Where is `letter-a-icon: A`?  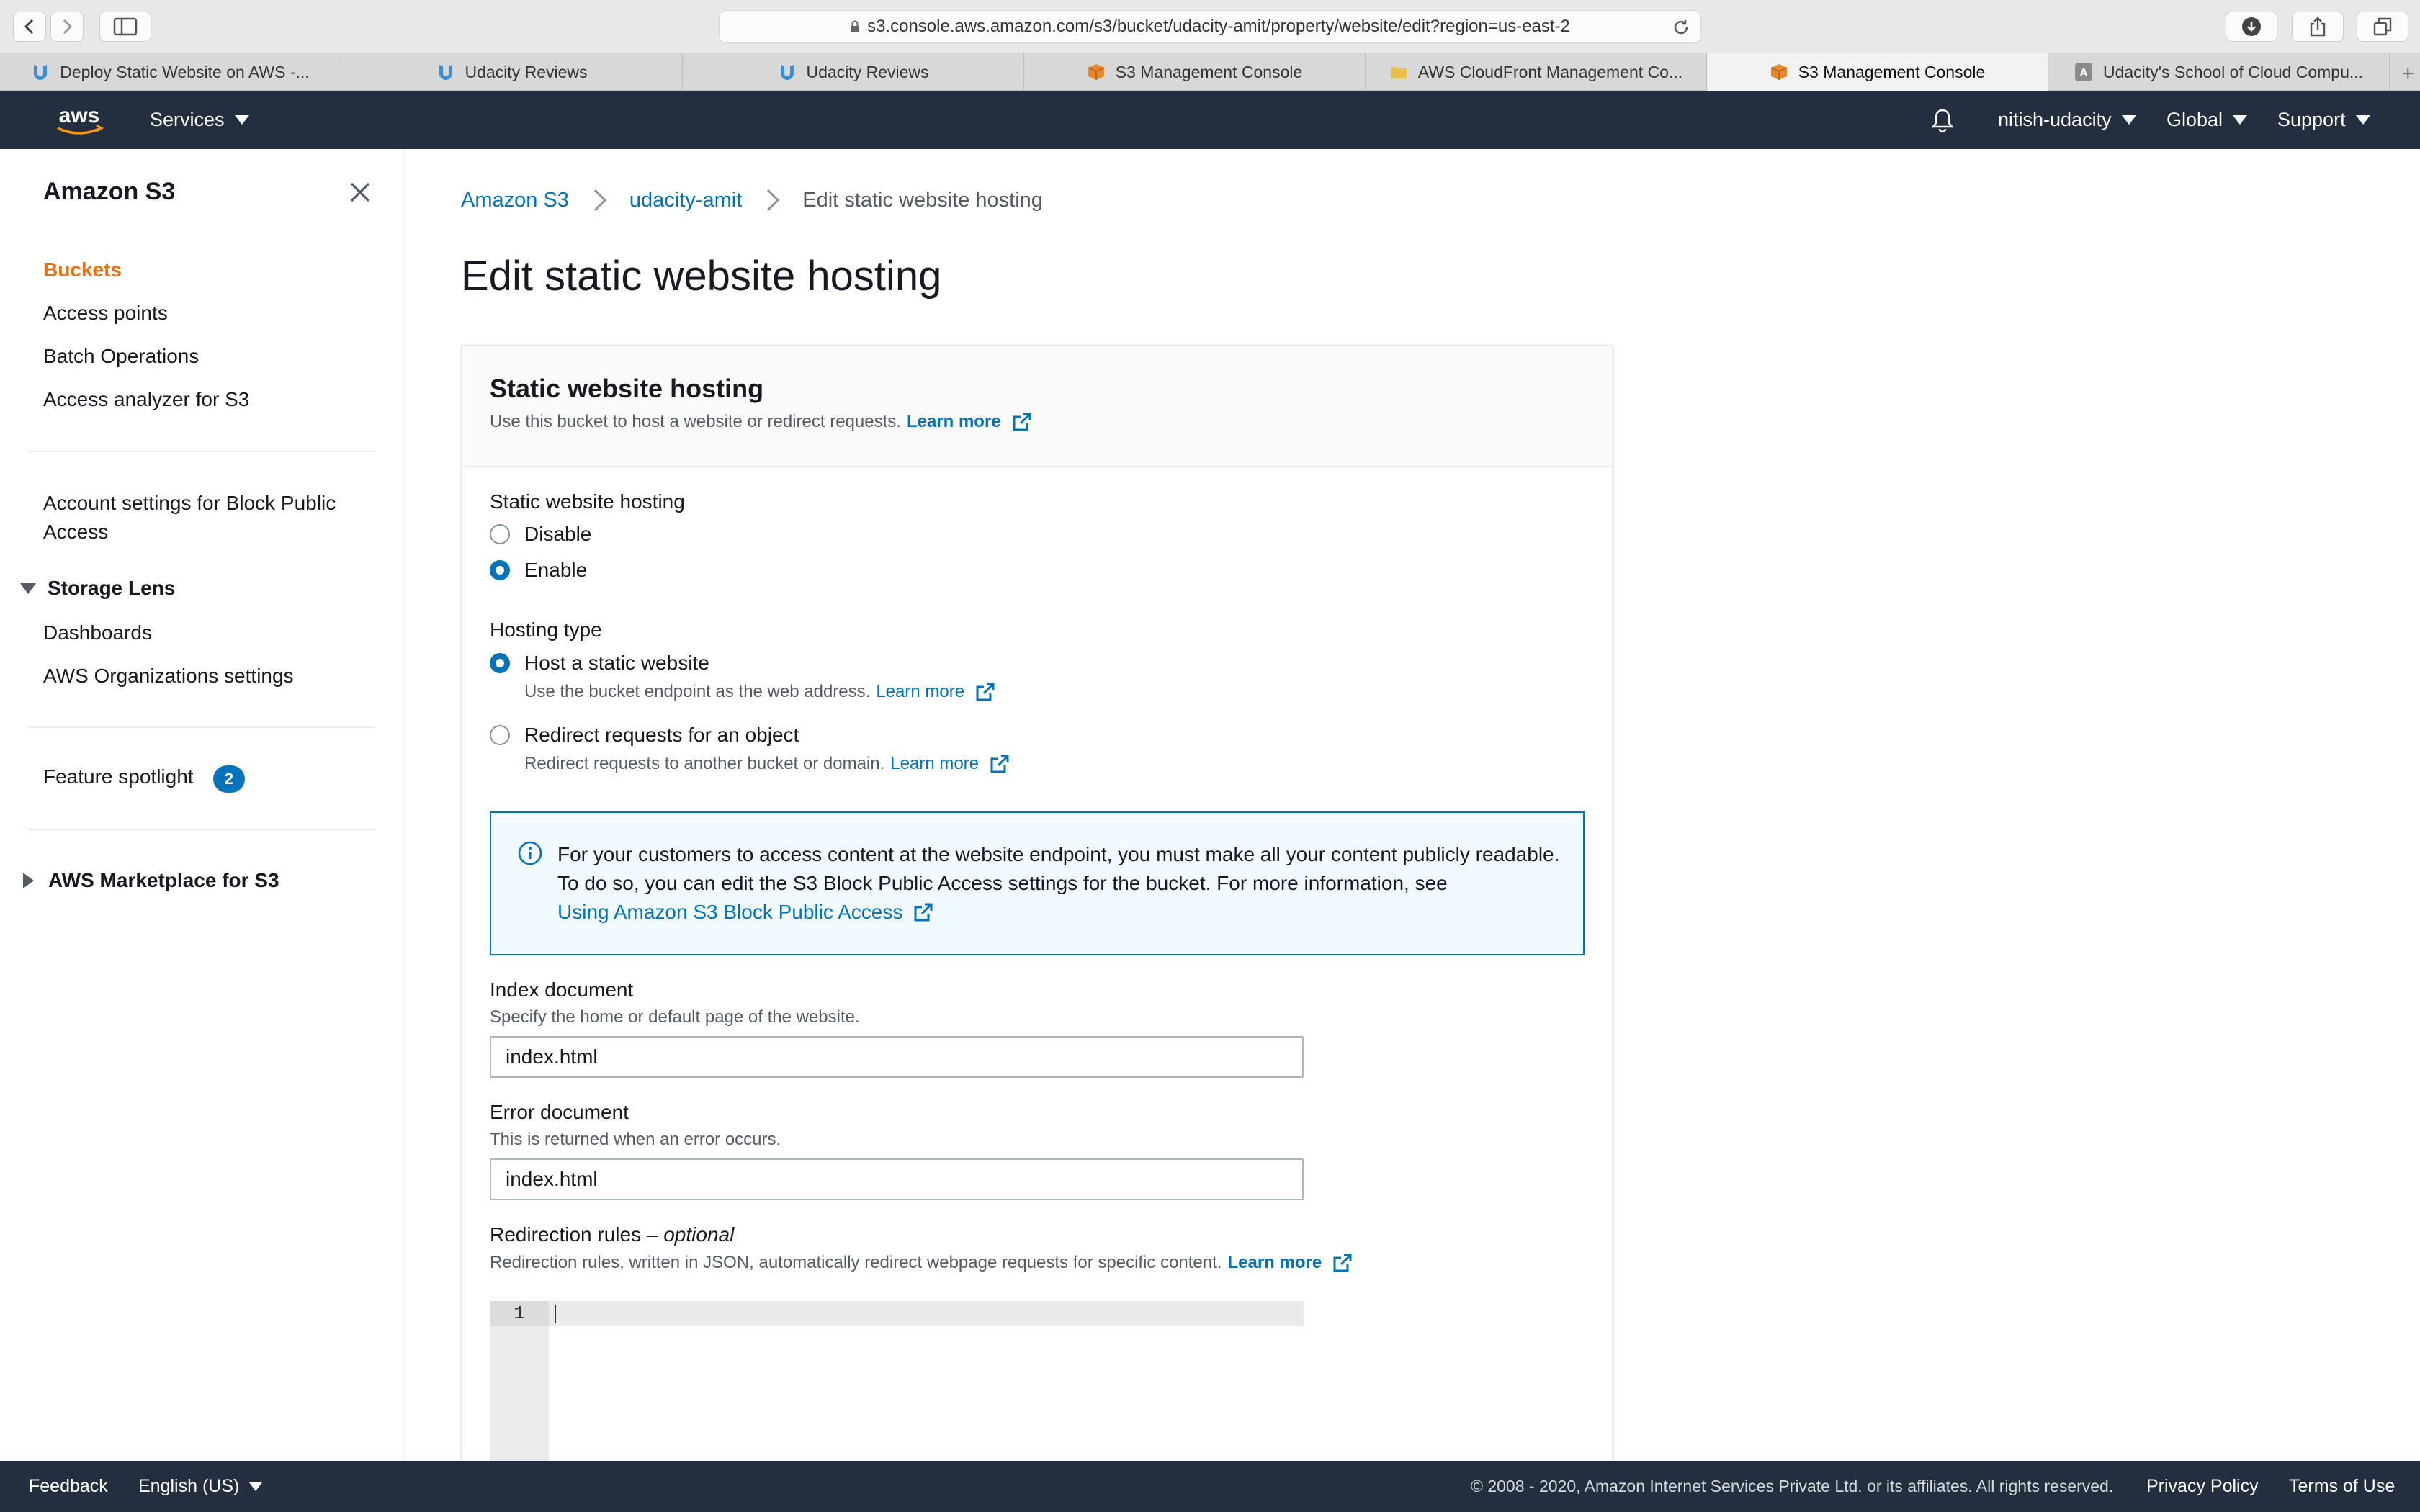
letter-a-icon: A is located at coordinates (2083, 72).